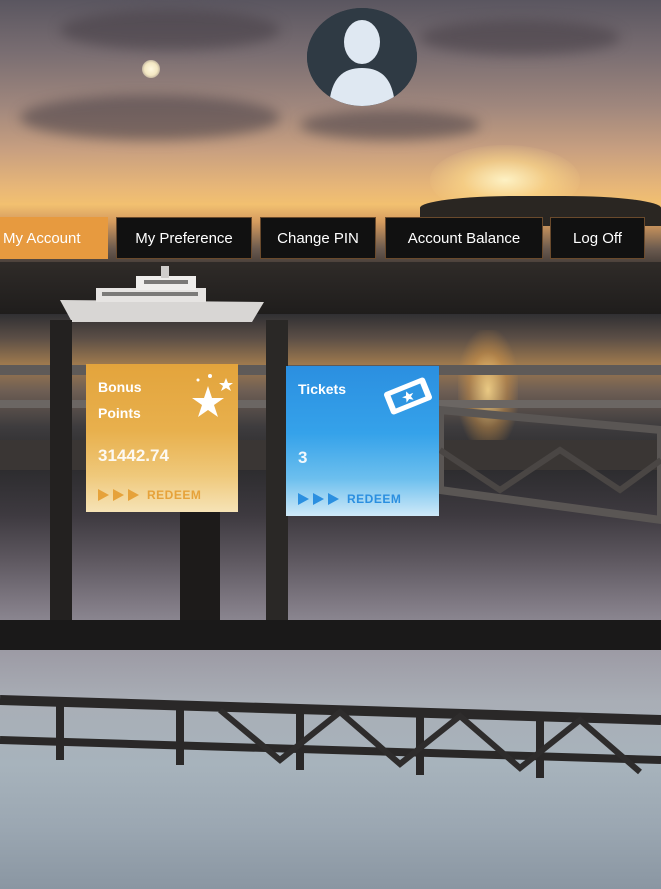 The width and height of the screenshot is (661, 889). I want to click on tab-log-off: Log Off, so click(597, 238).